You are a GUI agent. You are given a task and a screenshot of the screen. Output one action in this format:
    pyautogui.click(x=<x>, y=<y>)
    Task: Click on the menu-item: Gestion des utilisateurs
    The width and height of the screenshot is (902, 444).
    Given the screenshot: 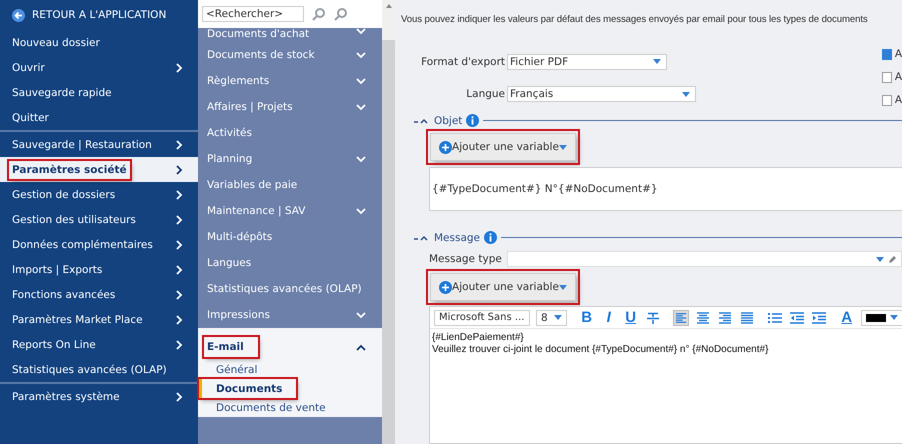 What is the action you would take?
    pyautogui.click(x=99, y=219)
    